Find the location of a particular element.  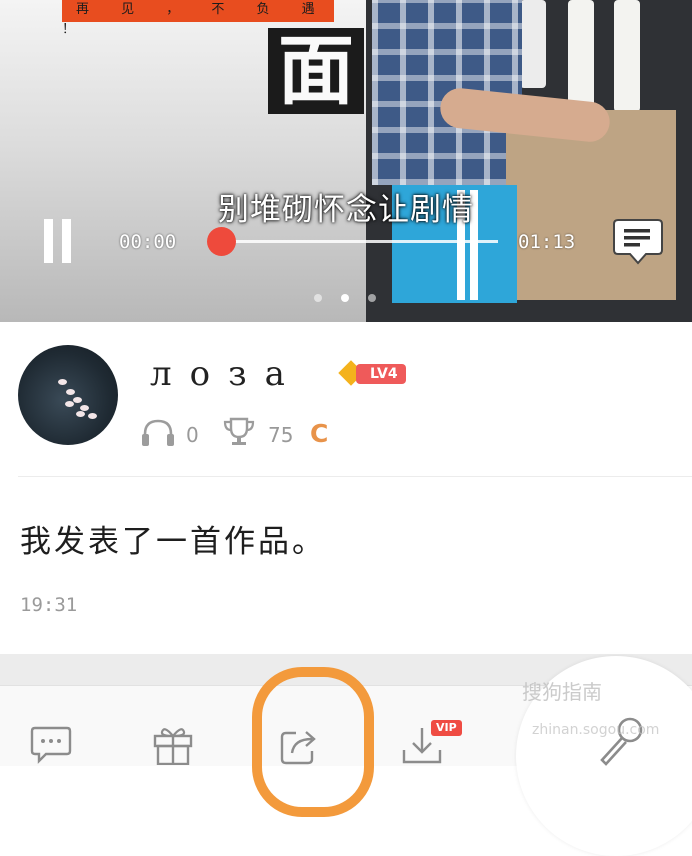

share-icon is located at coordinates (298, 748).